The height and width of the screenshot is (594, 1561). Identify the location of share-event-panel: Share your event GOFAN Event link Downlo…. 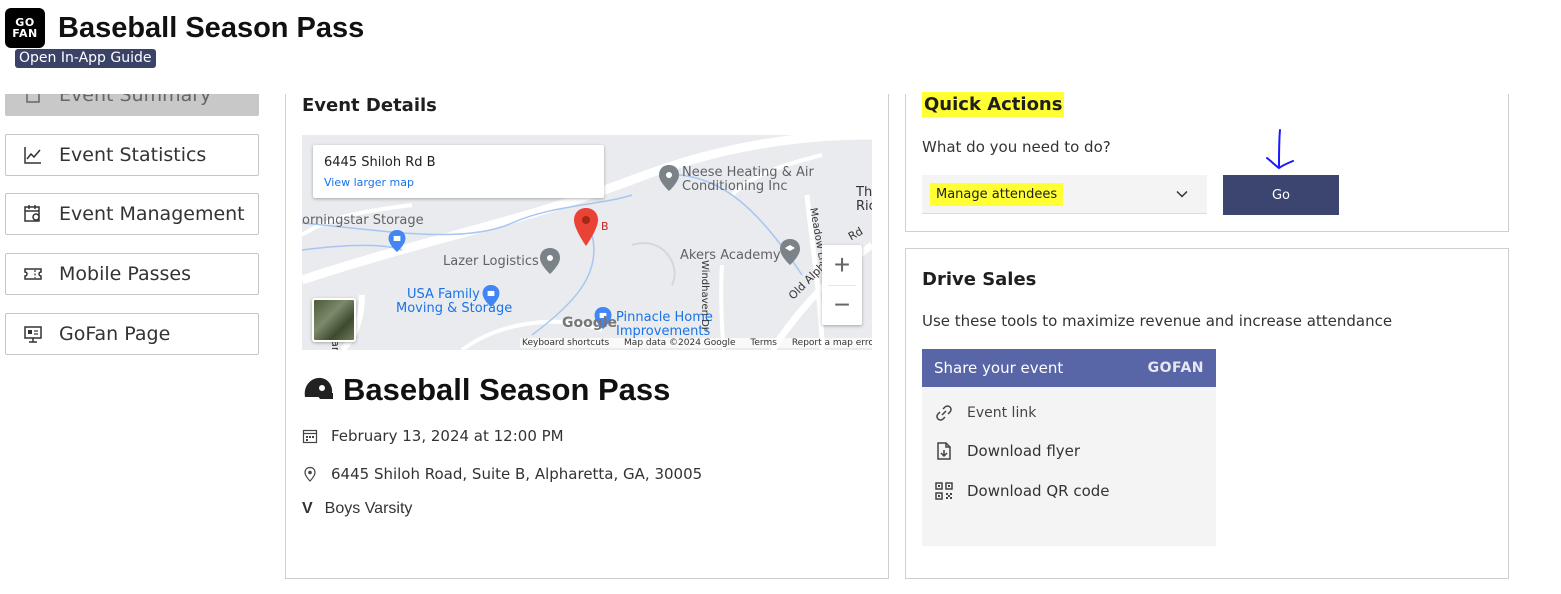
(1069, 447).